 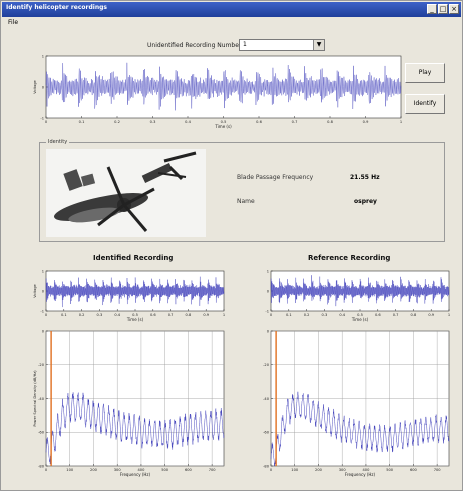 What do you see at coordinates (271, 470) in the screenshot?
I see `reference_psd-xtick-label: 0` at bounding box center [271, 470].